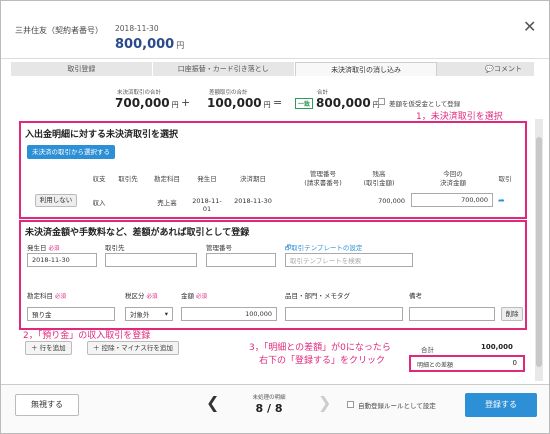  What do you see at coordinates (379, 183) in the screenshot?
I see `col-balance-sub: (取引金額)` at bounding box center [379, 183].